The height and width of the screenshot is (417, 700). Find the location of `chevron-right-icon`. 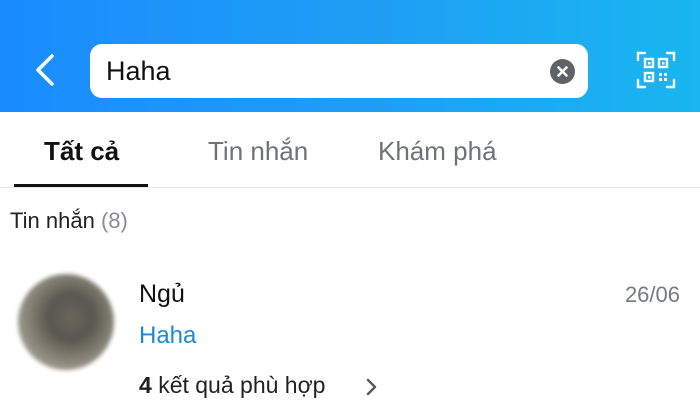

chevron-right-icon is located at coordinates (371, 387).